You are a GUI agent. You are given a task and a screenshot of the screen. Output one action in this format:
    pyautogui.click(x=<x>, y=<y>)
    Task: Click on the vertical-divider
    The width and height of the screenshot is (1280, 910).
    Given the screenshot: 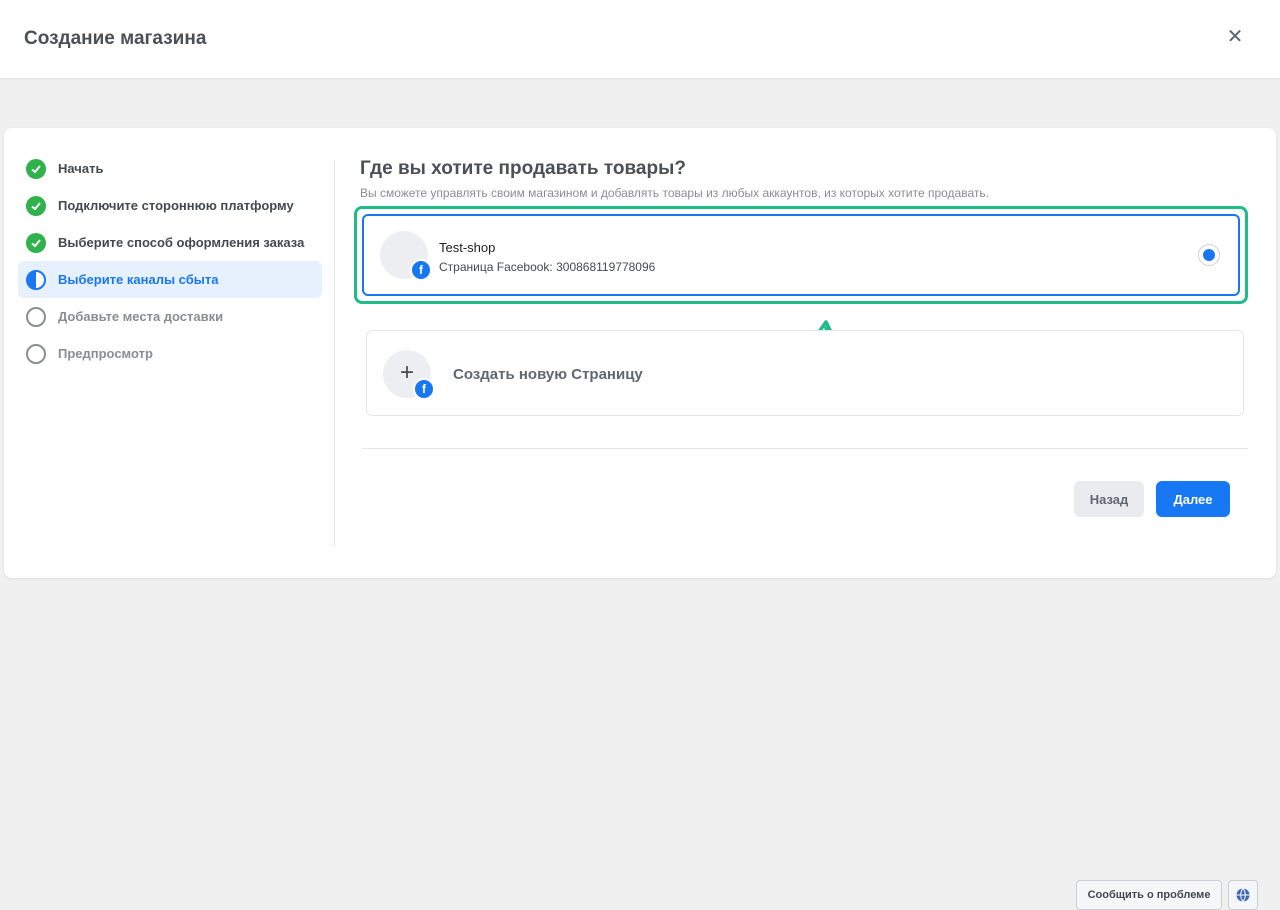 What is the action you would take?
    pyautogui.click(x=334, y=353)
    